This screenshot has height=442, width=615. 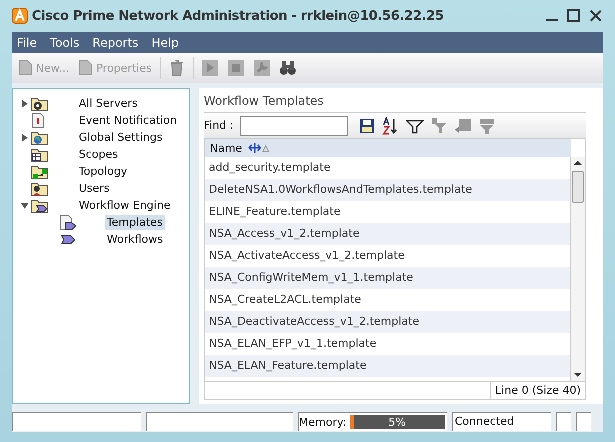 I want to click on table-cell: NSA_CreateL2ACL.template, so click(x=387, y=300).